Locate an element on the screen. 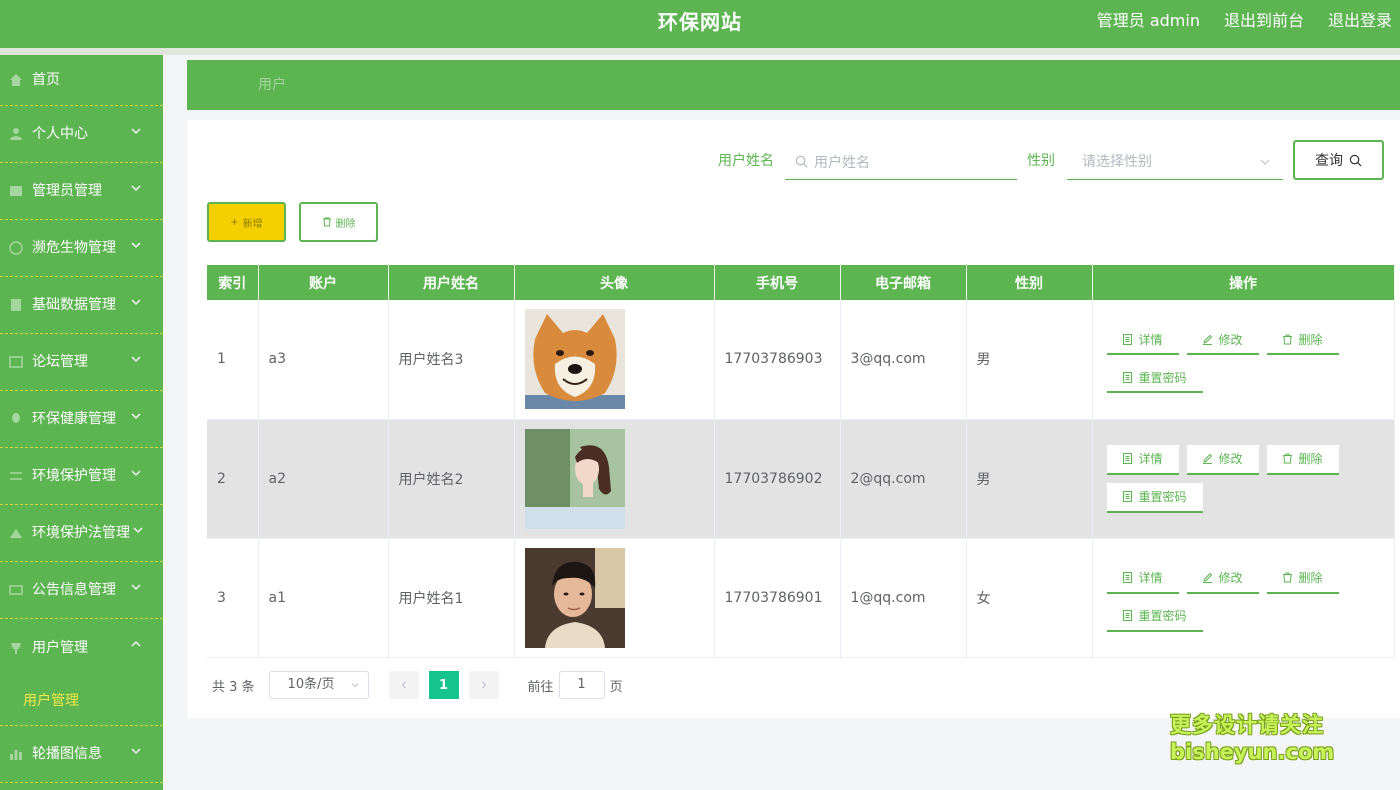  sidebar-item-label: 首页 is located at coordinates (46, 80).